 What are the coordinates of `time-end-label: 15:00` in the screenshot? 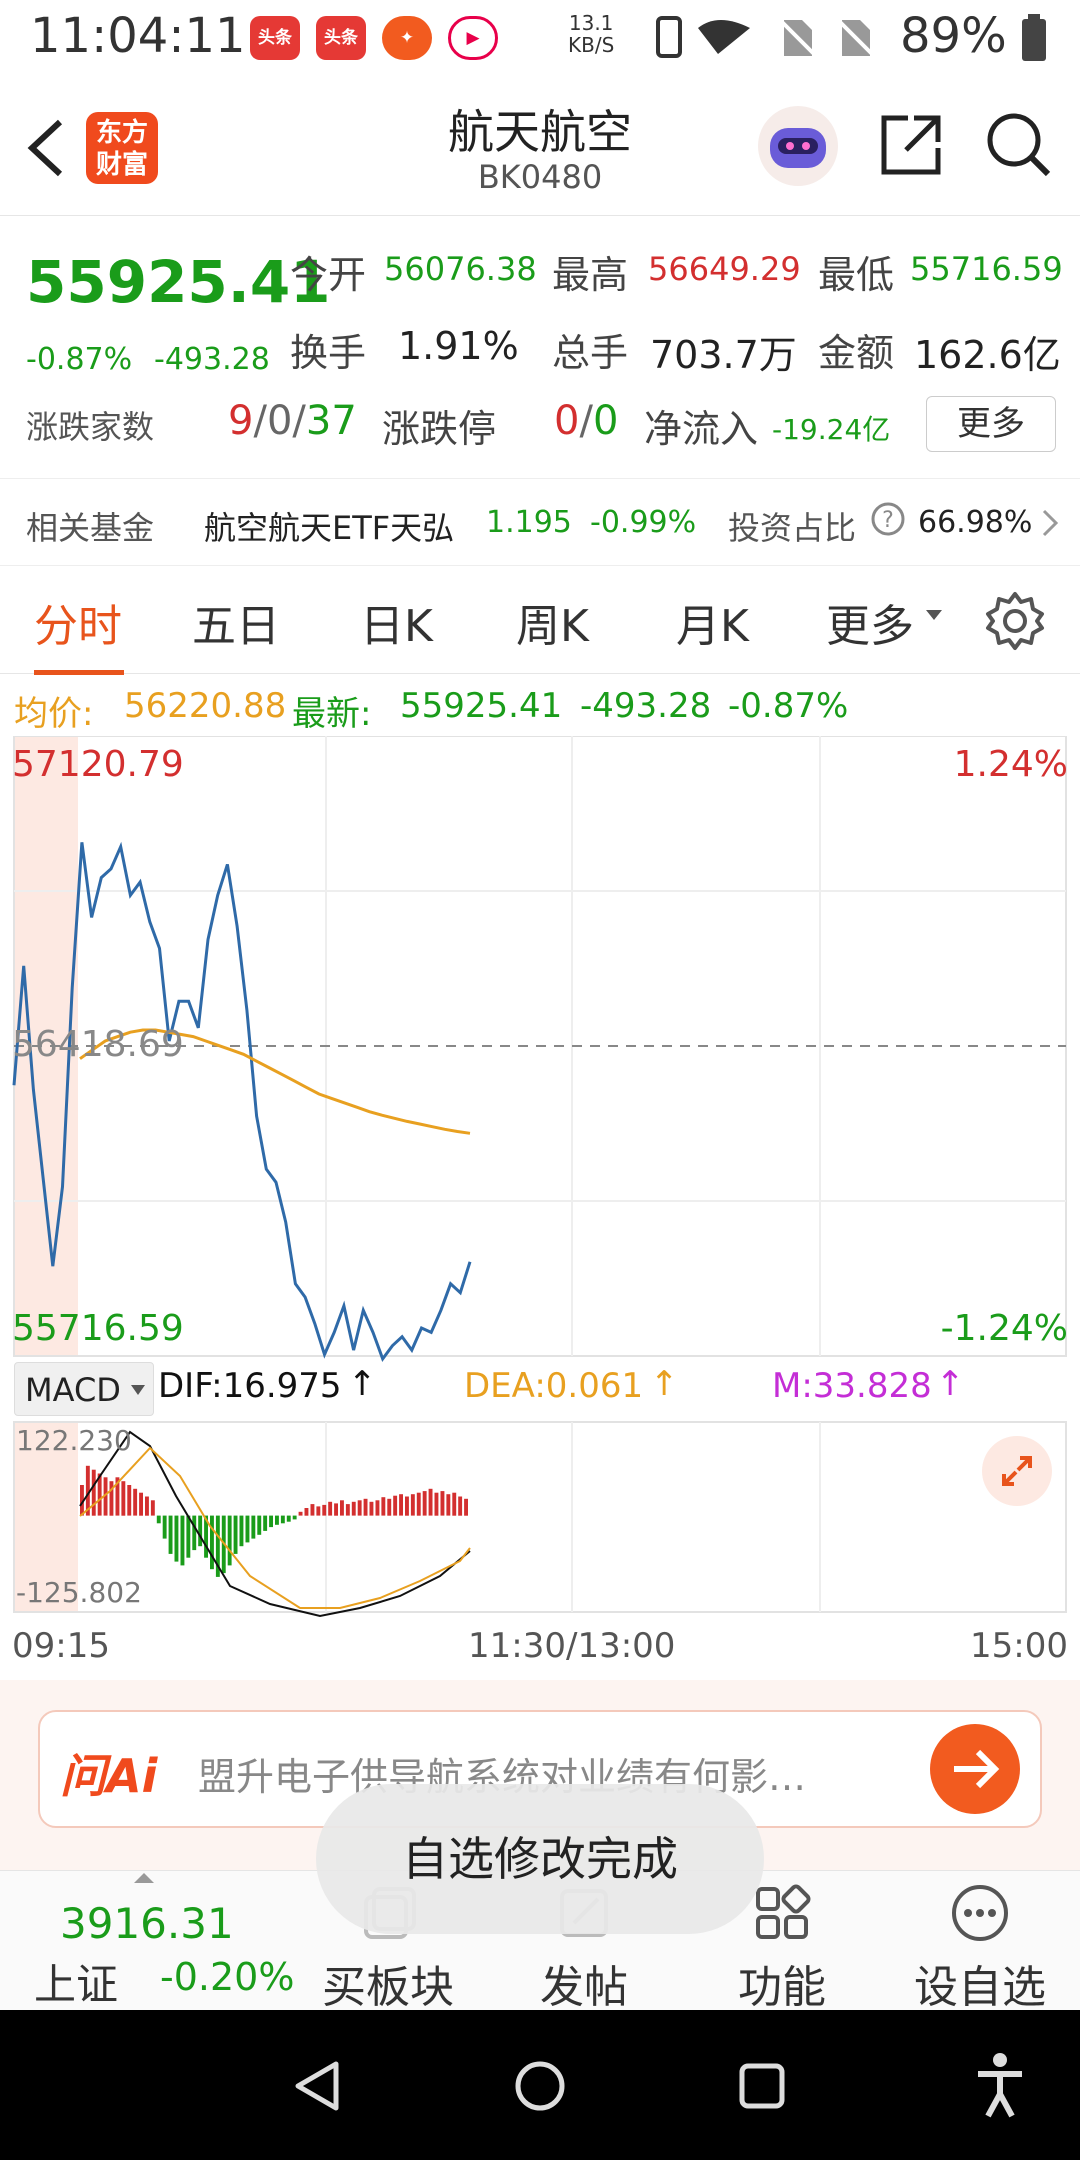 It's located at (1019, 1646).